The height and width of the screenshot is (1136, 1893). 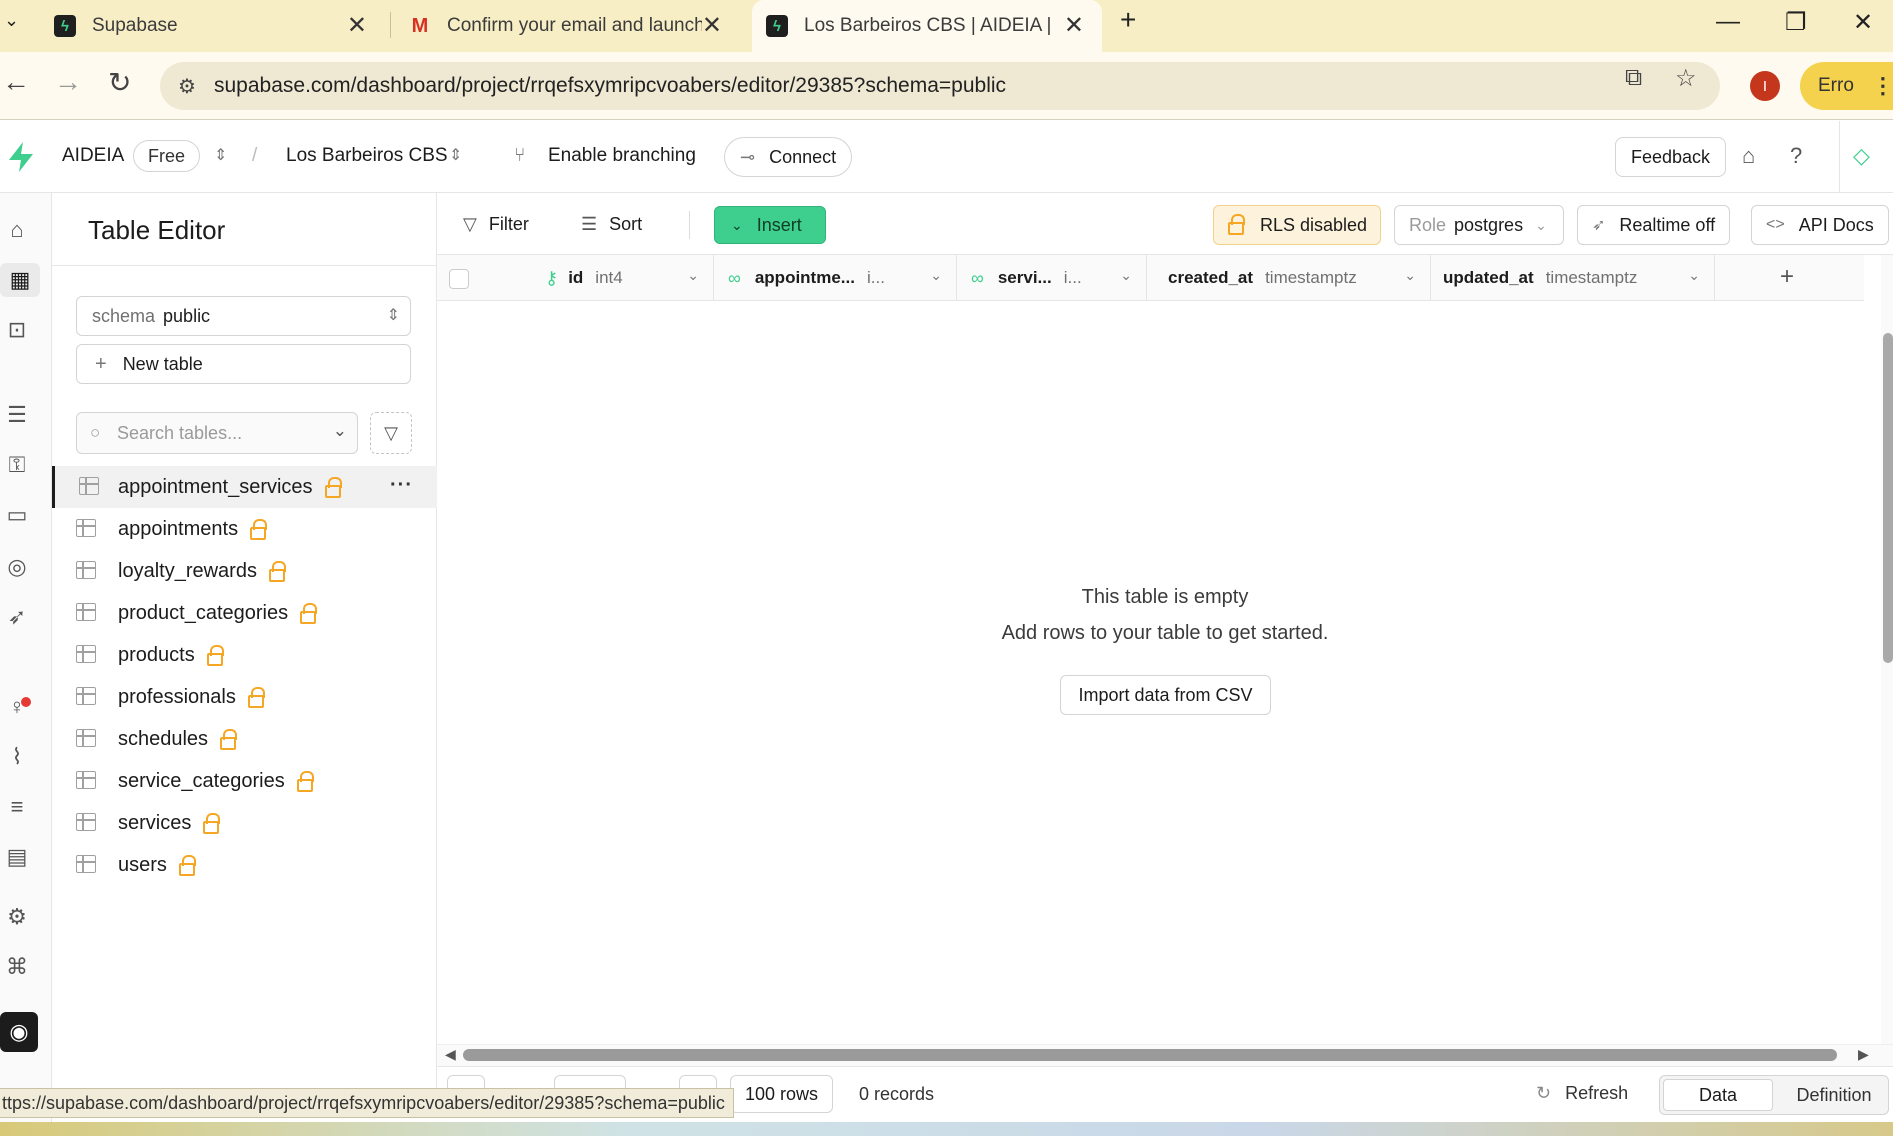 What do you see at coordinates (21, 157) in the screenshot?
I see `supabase-logo-icon` at bounding box center [21, 157].